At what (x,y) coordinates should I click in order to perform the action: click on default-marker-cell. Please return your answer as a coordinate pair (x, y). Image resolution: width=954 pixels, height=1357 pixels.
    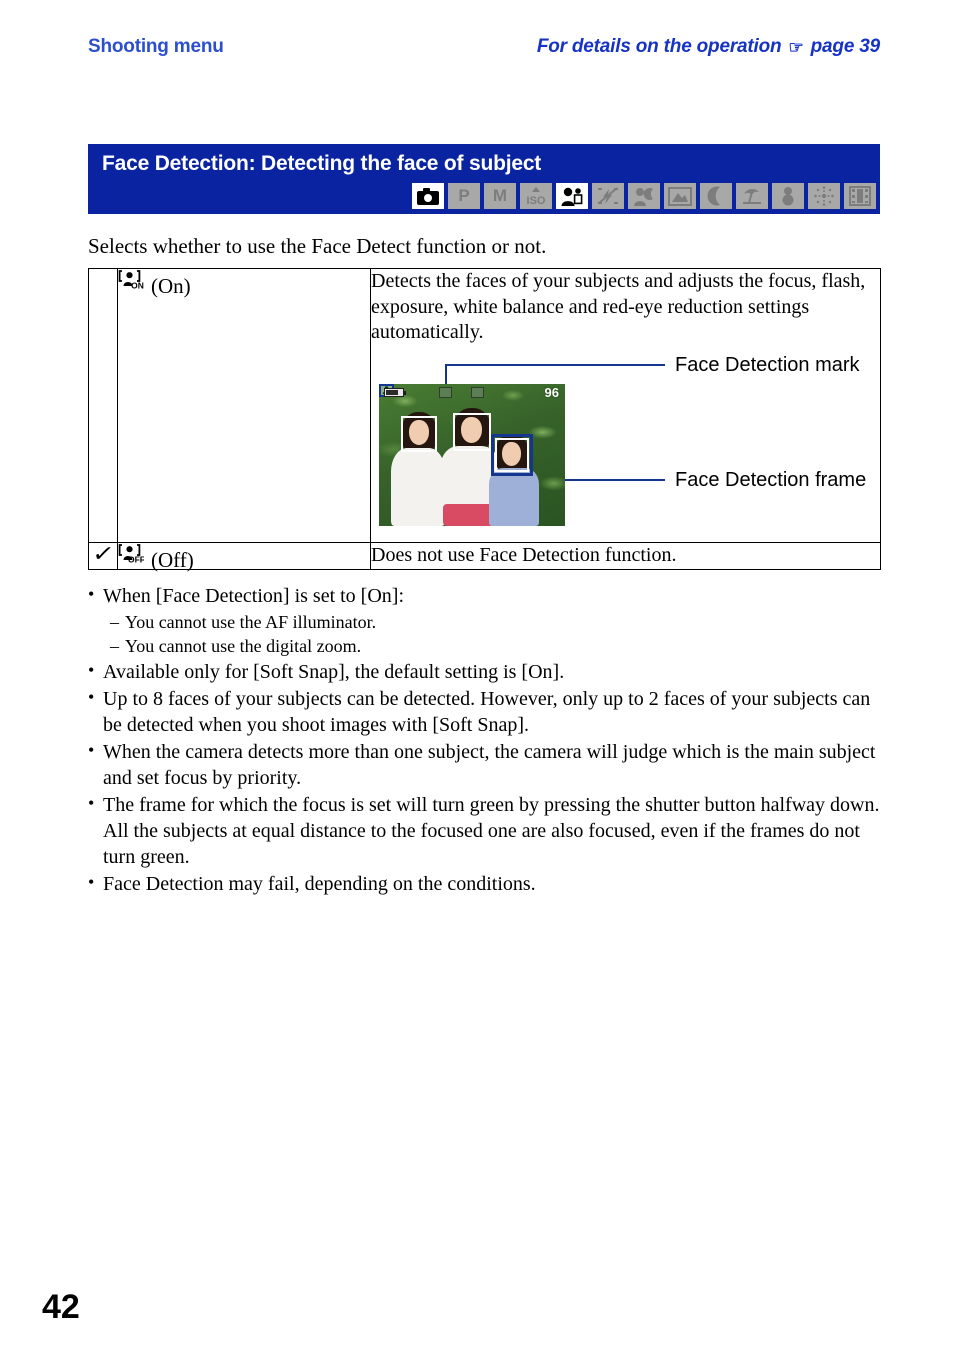
    Looking at the image, I should click on (103, 405).